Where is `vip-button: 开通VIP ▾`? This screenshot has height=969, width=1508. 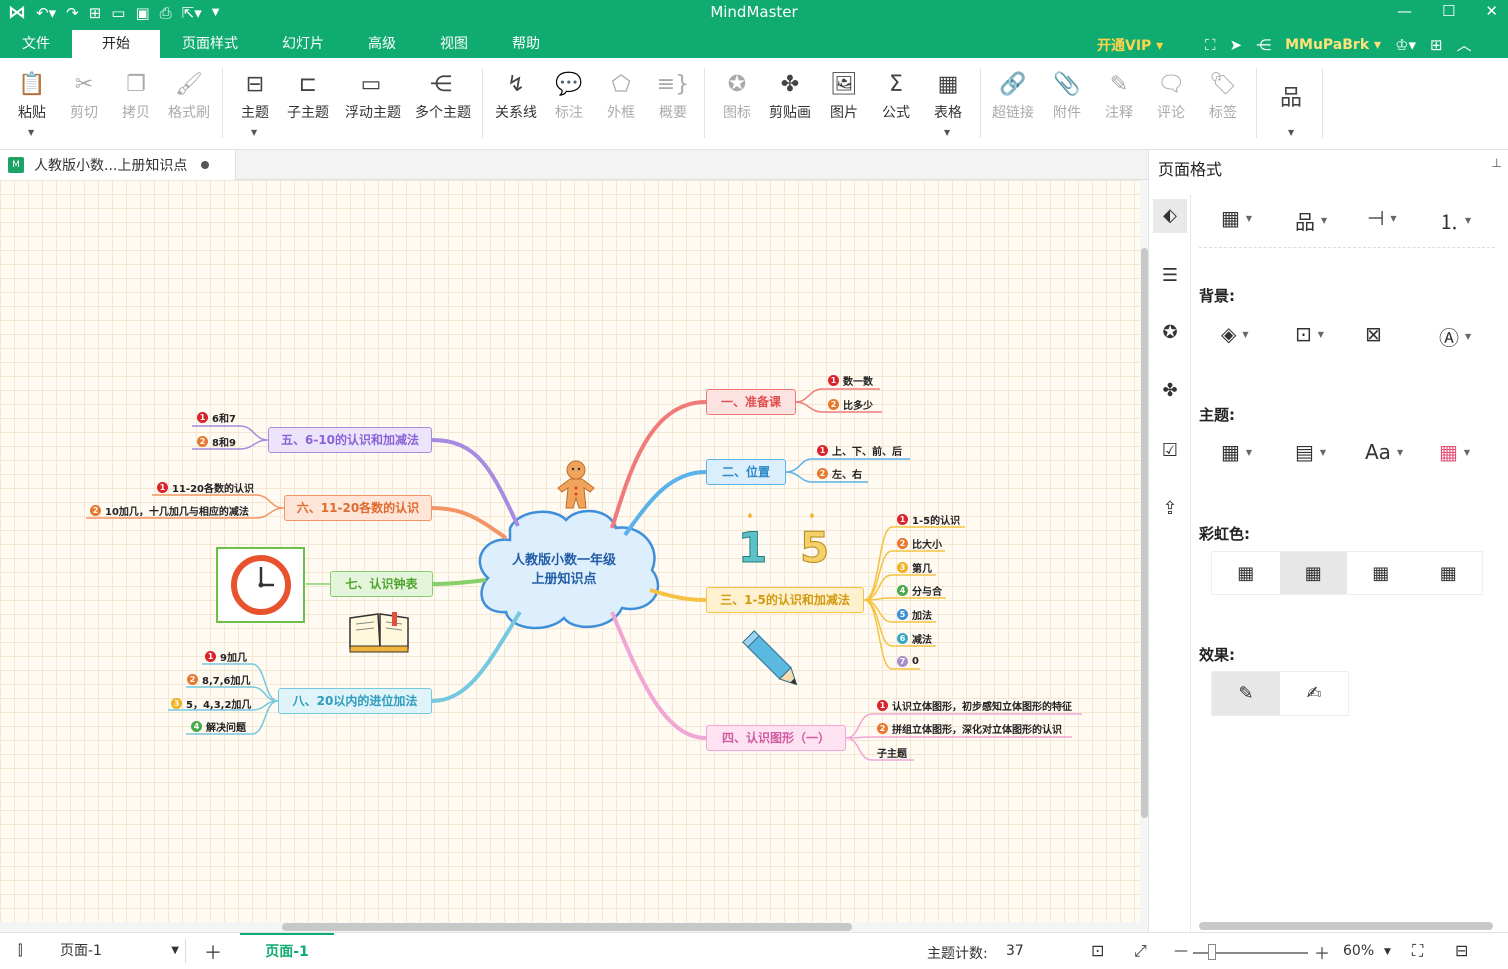 vip-button: 开通VIP ▾ is located at coordinates (1130, 45).